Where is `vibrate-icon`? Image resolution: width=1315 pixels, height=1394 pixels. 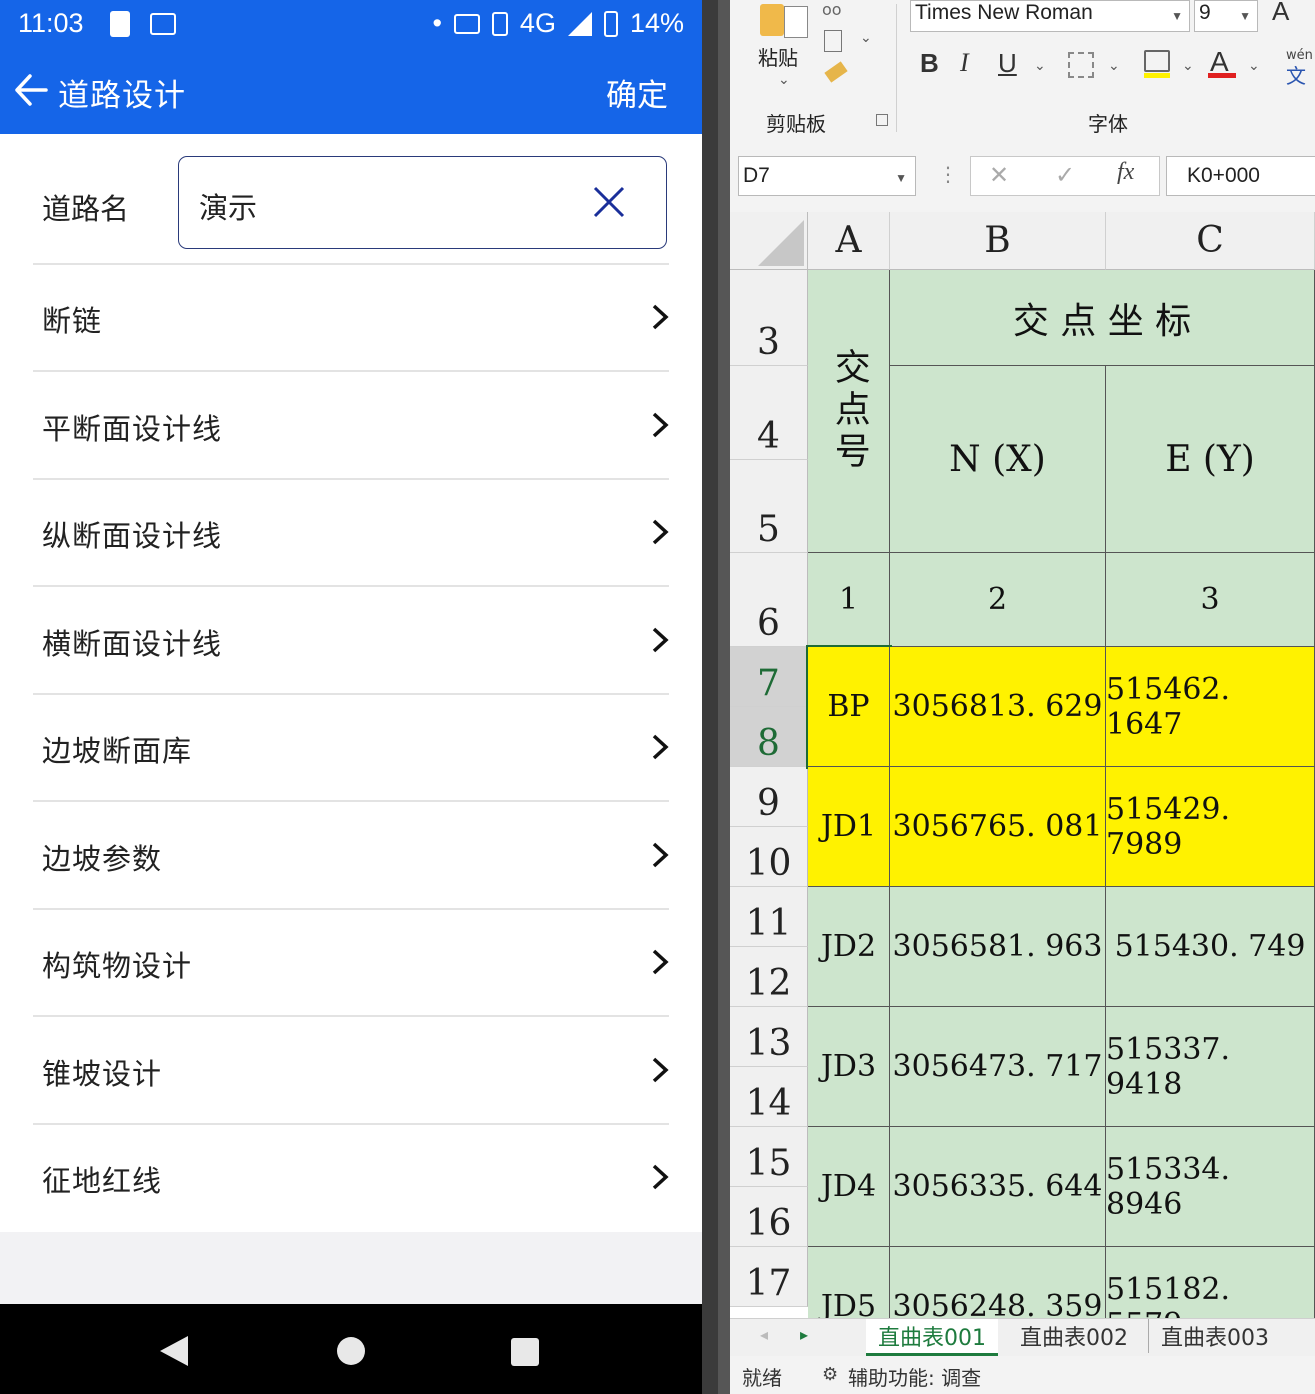
vibrate-icon is located at coordinates (499, 23).